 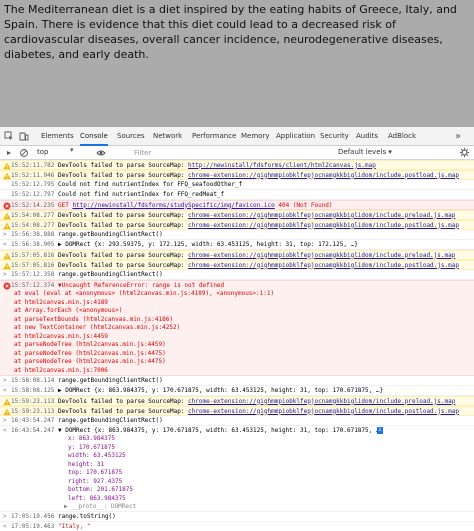 I want to click on eye-icon, so click(x=101, y=153).